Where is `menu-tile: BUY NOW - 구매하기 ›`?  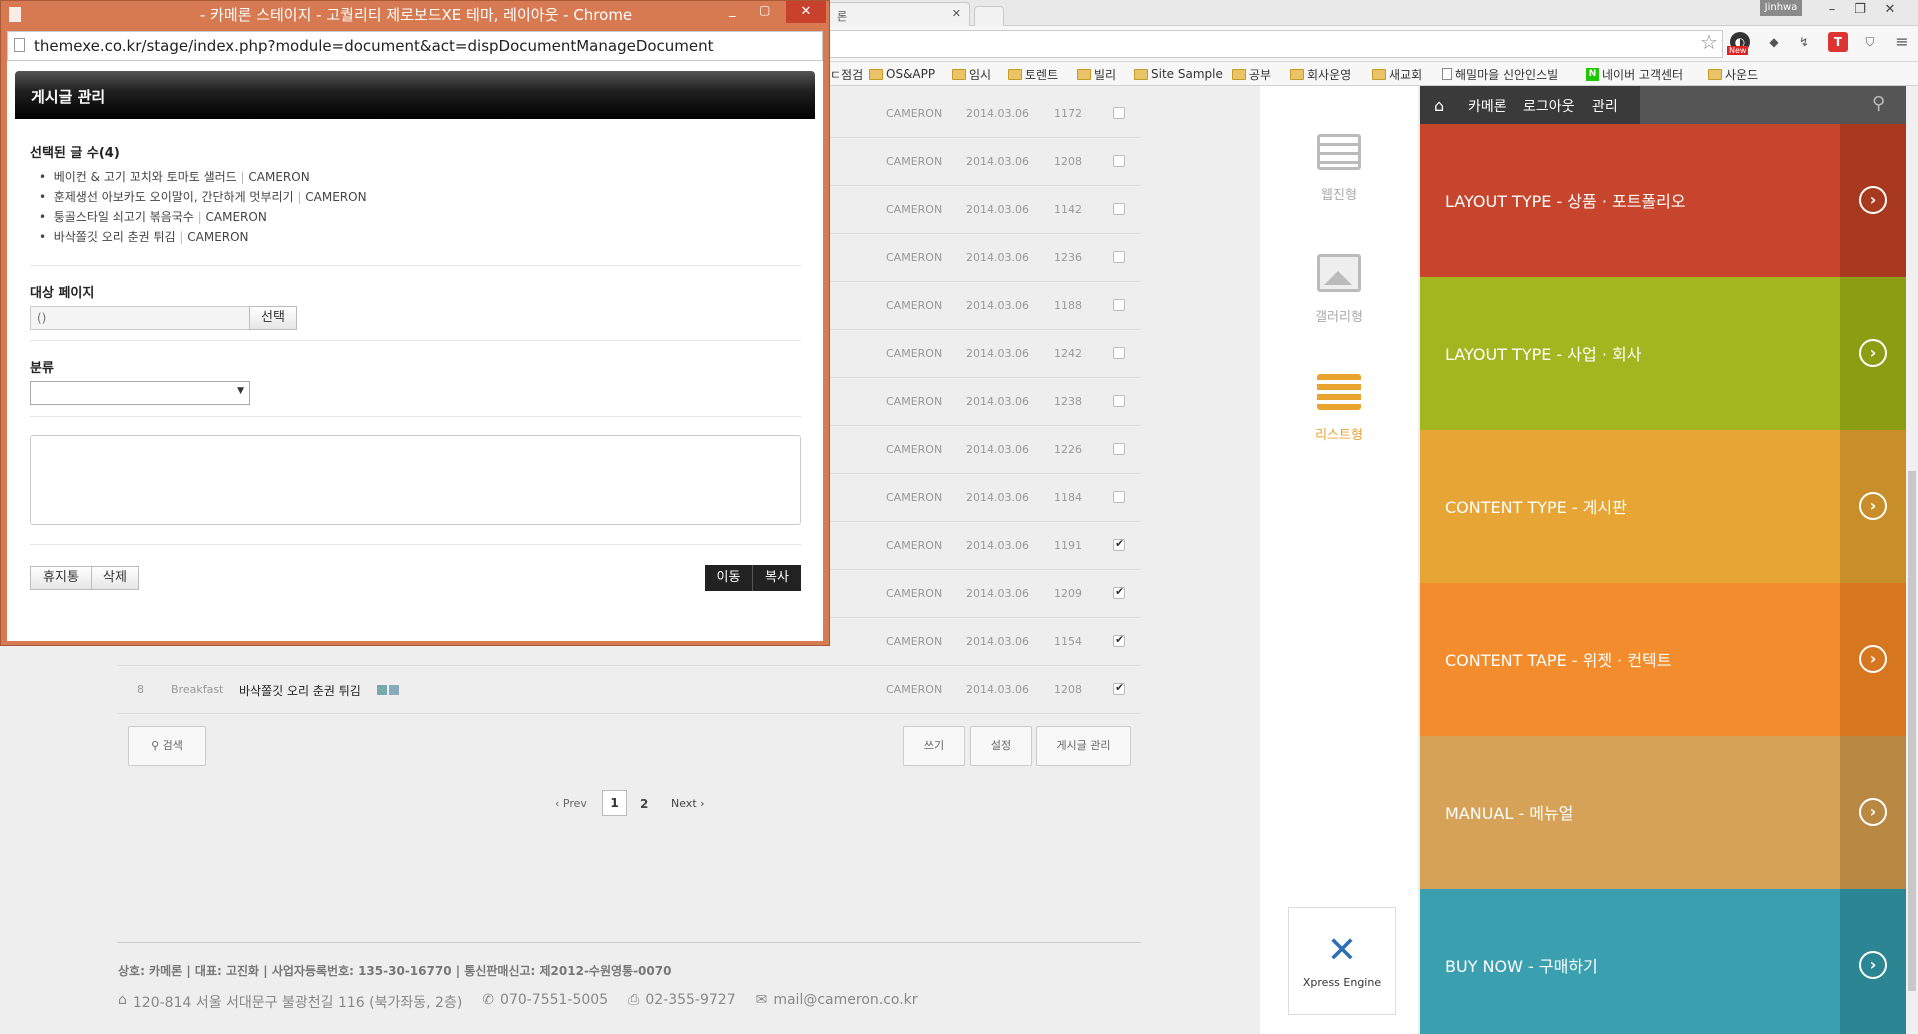
menu-tile: BUY NOW - 구매하기 › is located at coordinates (1663, 961).